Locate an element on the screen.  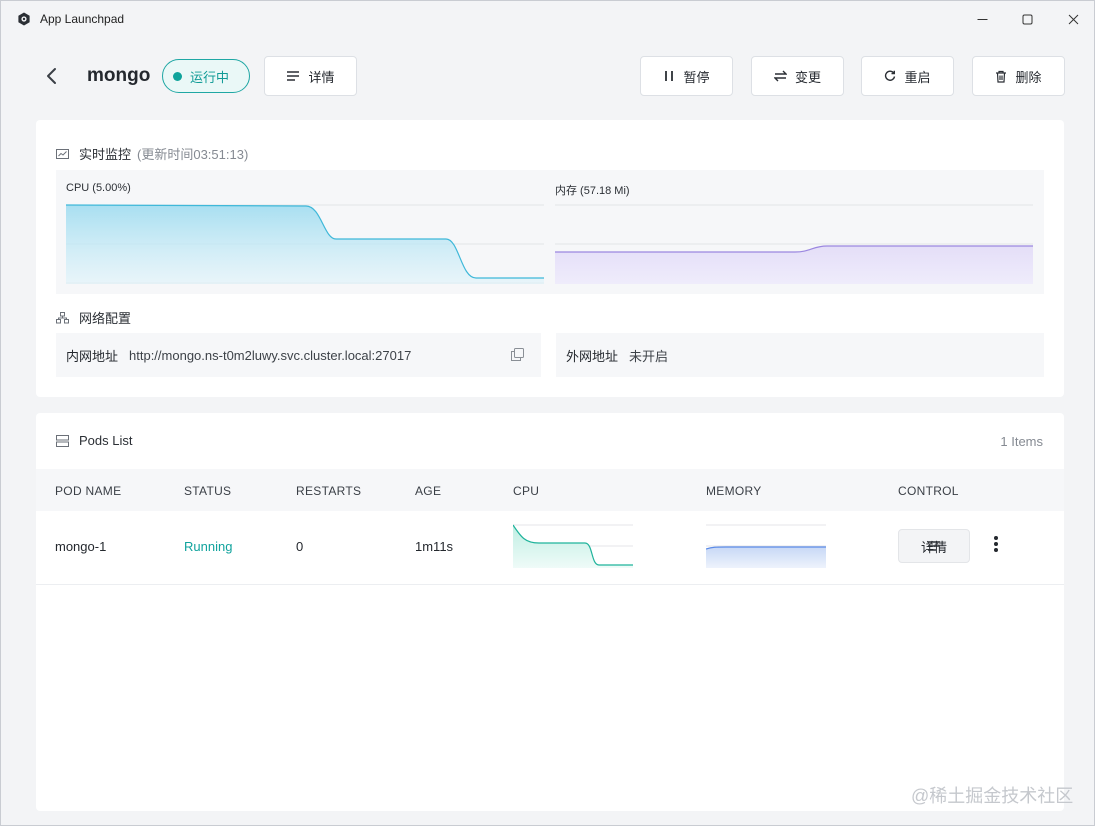
monitor-header: 实时监控 (更新时间03:51:13) is located at coordinates (152, 153).